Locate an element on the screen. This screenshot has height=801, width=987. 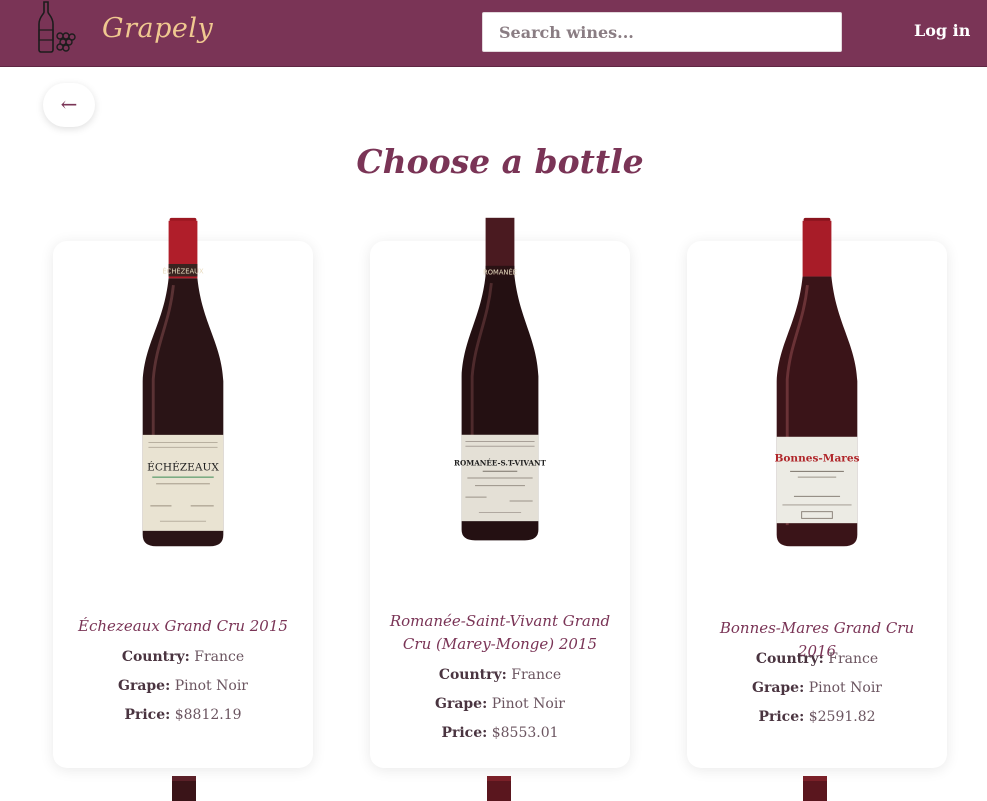
capsule-text: ÉCHÉZEAUX is located at coordinates (183, 271).